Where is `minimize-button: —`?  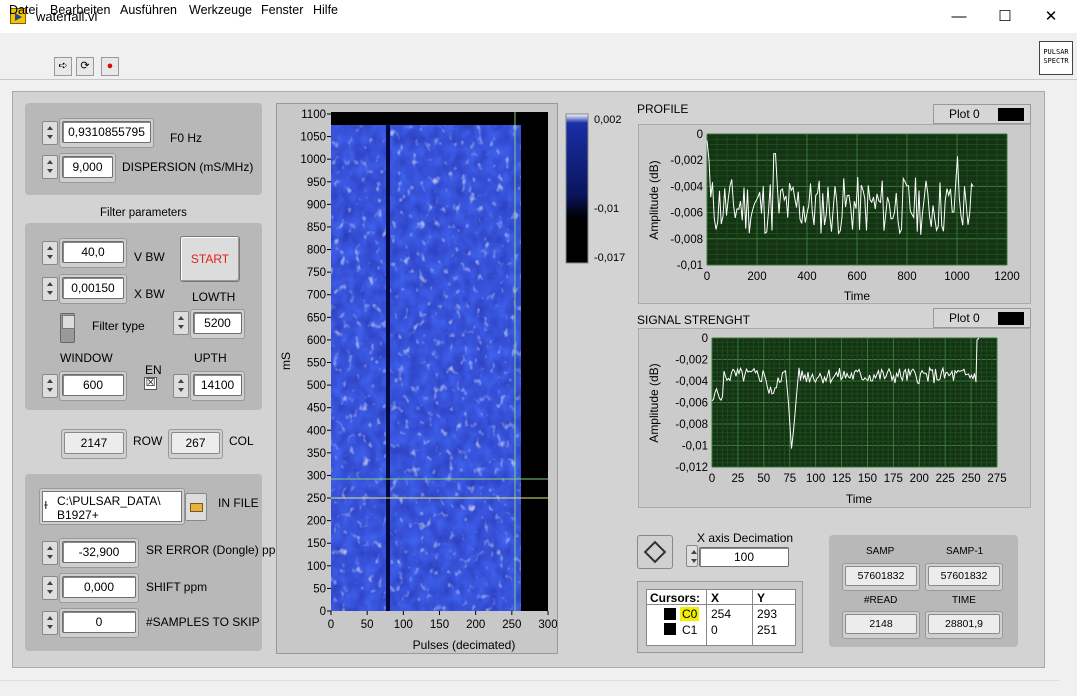
minimize-button: — is located at coordinates (959, 16).